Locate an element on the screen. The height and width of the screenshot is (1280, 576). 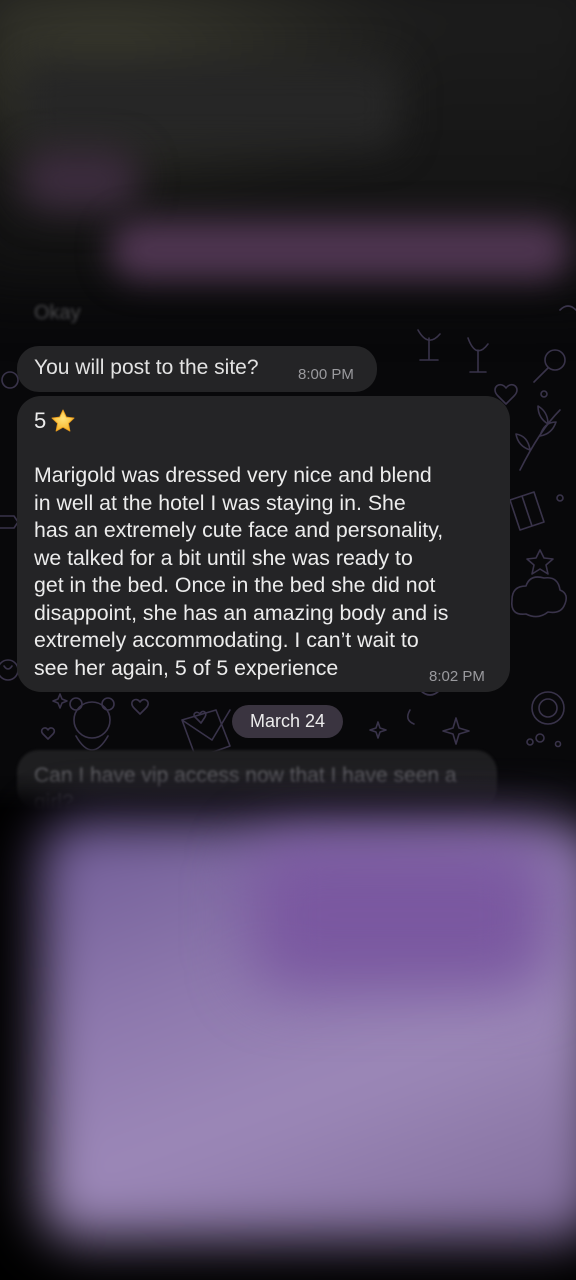
message-text: You will post to the site? is located at coordinates (146, 367).